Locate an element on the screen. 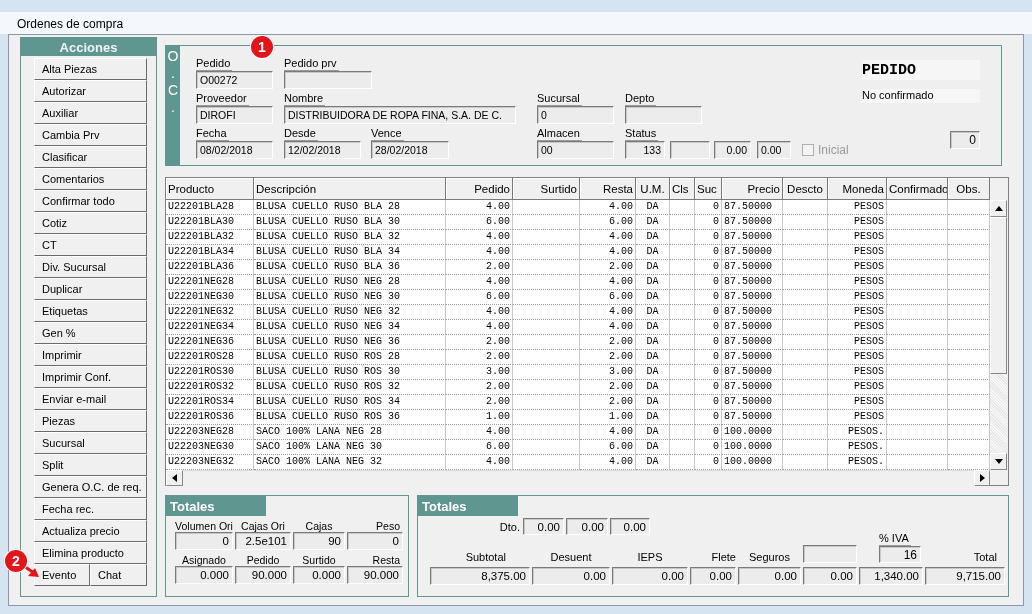 This screenshot has height=614, width=1032. column-header: U.M. is located at coordinates (653, 189).